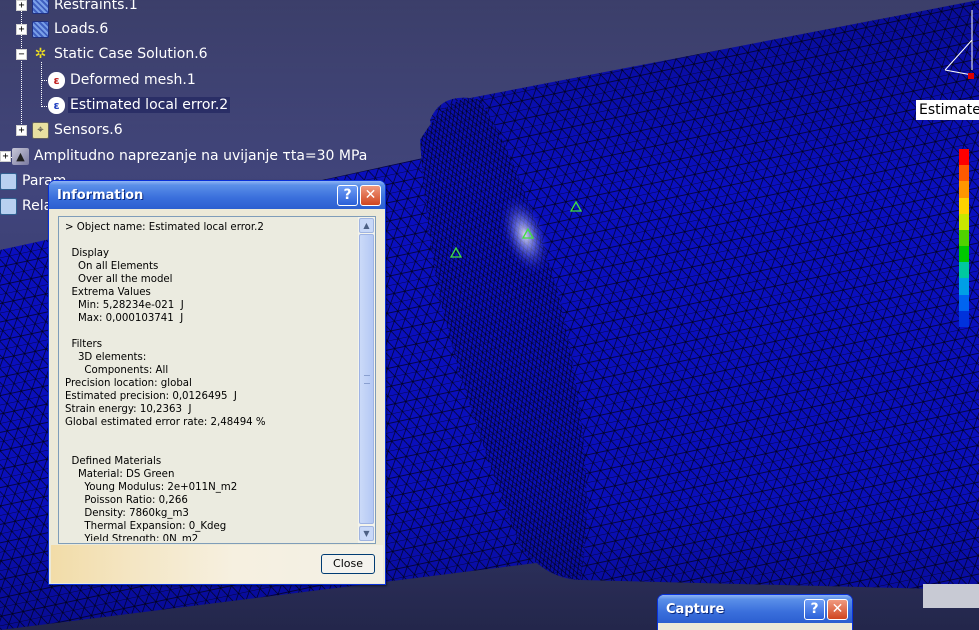  What do you see at coordinates (117, 370) in the screenshot?
I see `info-line: Components: All` at bounding box center [117, 370].